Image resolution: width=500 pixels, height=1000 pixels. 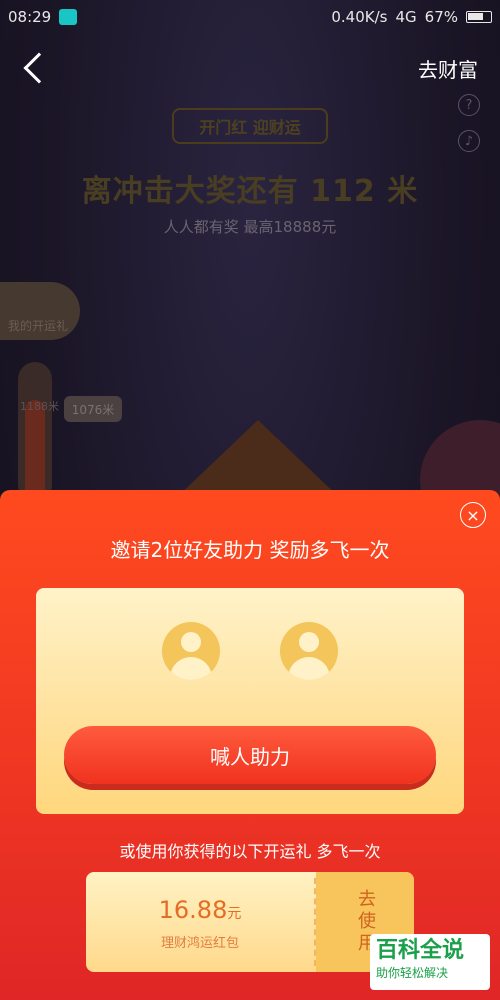 I want to click on net-speed: 0.40K/s, so click(x=359, y=17).